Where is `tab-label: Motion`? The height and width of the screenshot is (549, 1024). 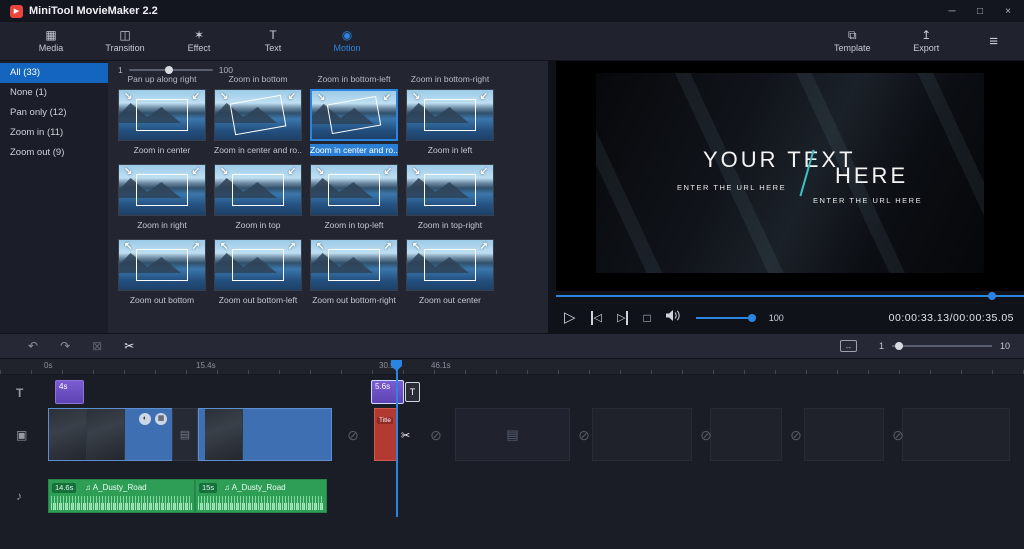
tab-label: Motion is located at coordinates (347, 48).